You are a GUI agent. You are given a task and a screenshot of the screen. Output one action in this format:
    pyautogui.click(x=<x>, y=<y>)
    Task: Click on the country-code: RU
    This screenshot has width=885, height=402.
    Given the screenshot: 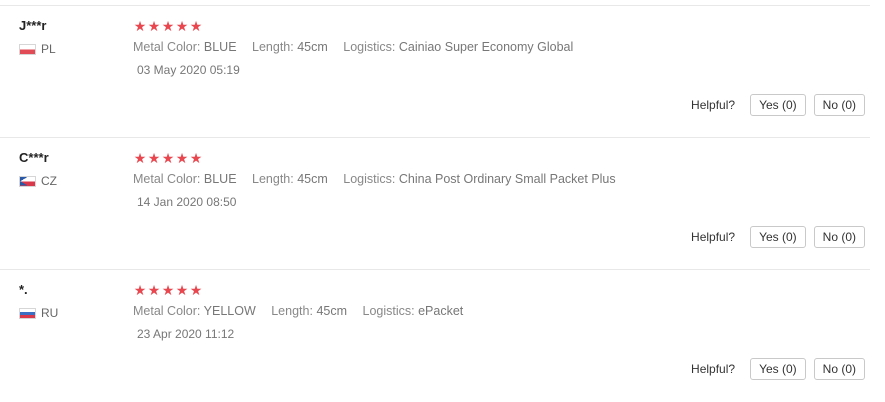 What is the action you would take?
    pyautogui.click(x=50, y=313)
    